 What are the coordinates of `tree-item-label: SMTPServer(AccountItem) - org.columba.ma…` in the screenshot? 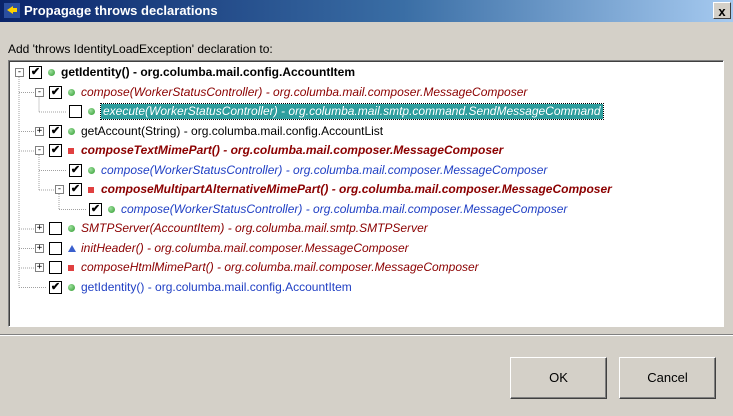 It's located at (254, 228).